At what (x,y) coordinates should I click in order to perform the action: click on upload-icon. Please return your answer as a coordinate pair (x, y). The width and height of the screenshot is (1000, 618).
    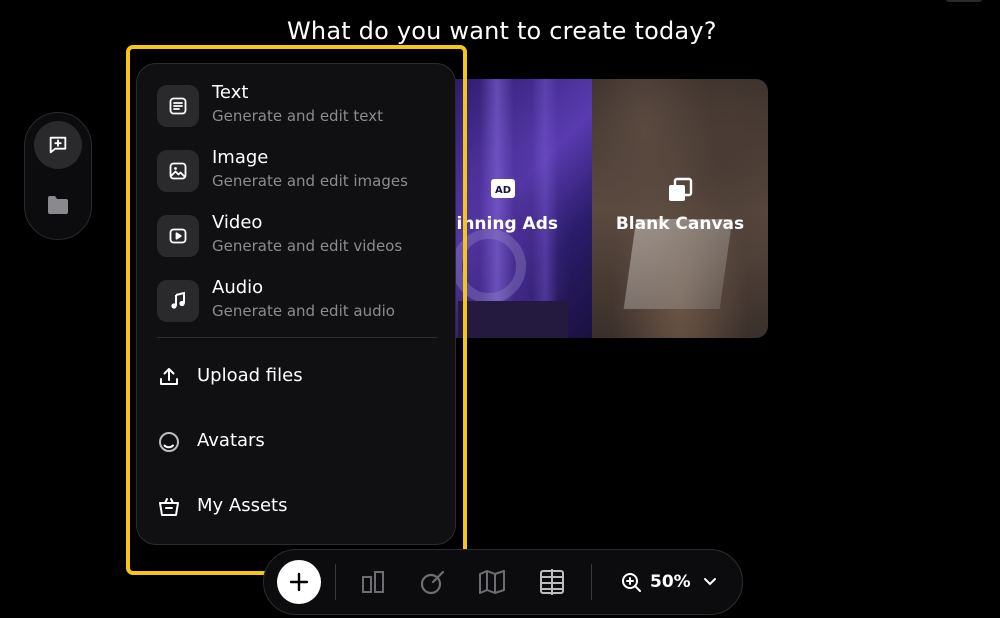
    Looking at the image, I should click on (169, 376).